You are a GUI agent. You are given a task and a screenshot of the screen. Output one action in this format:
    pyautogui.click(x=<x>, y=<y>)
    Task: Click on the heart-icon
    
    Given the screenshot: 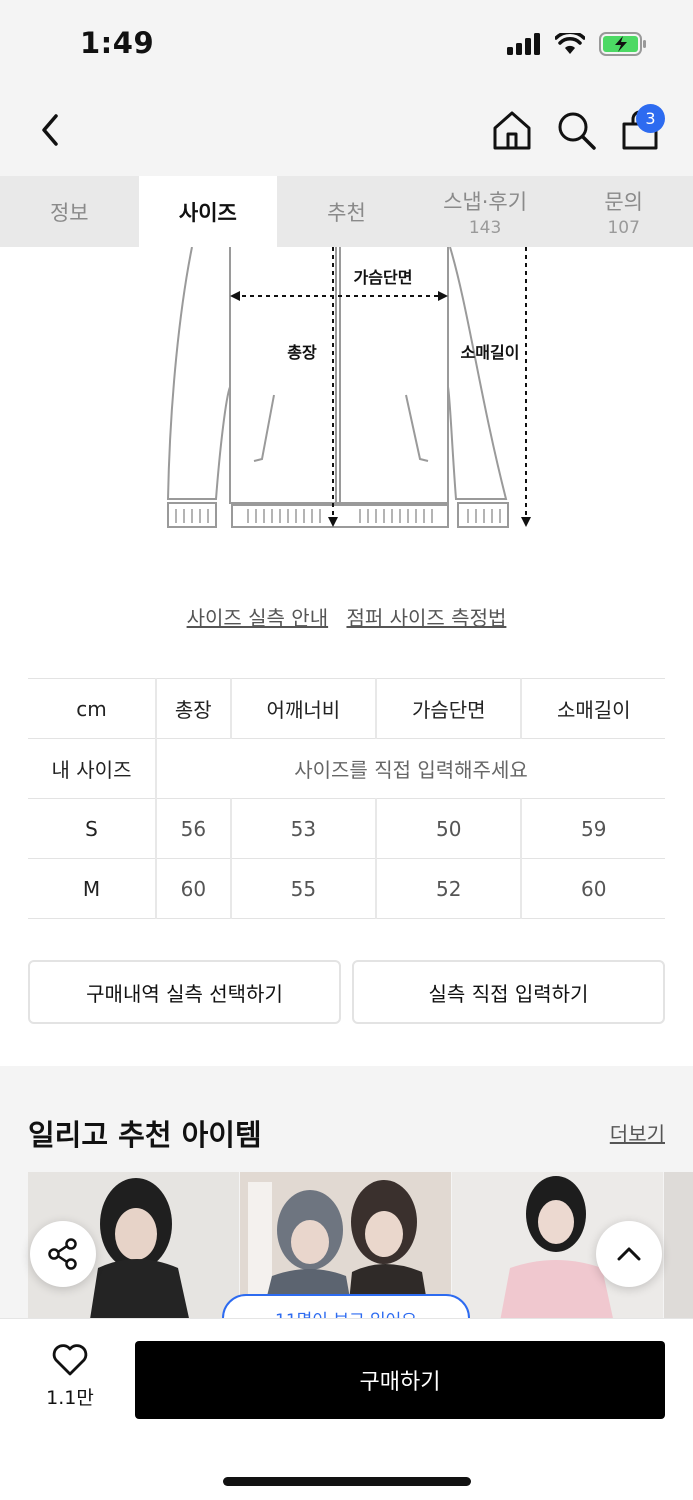 What is the action you would take?
    pyautogui.click(x=70, y=1360)
    